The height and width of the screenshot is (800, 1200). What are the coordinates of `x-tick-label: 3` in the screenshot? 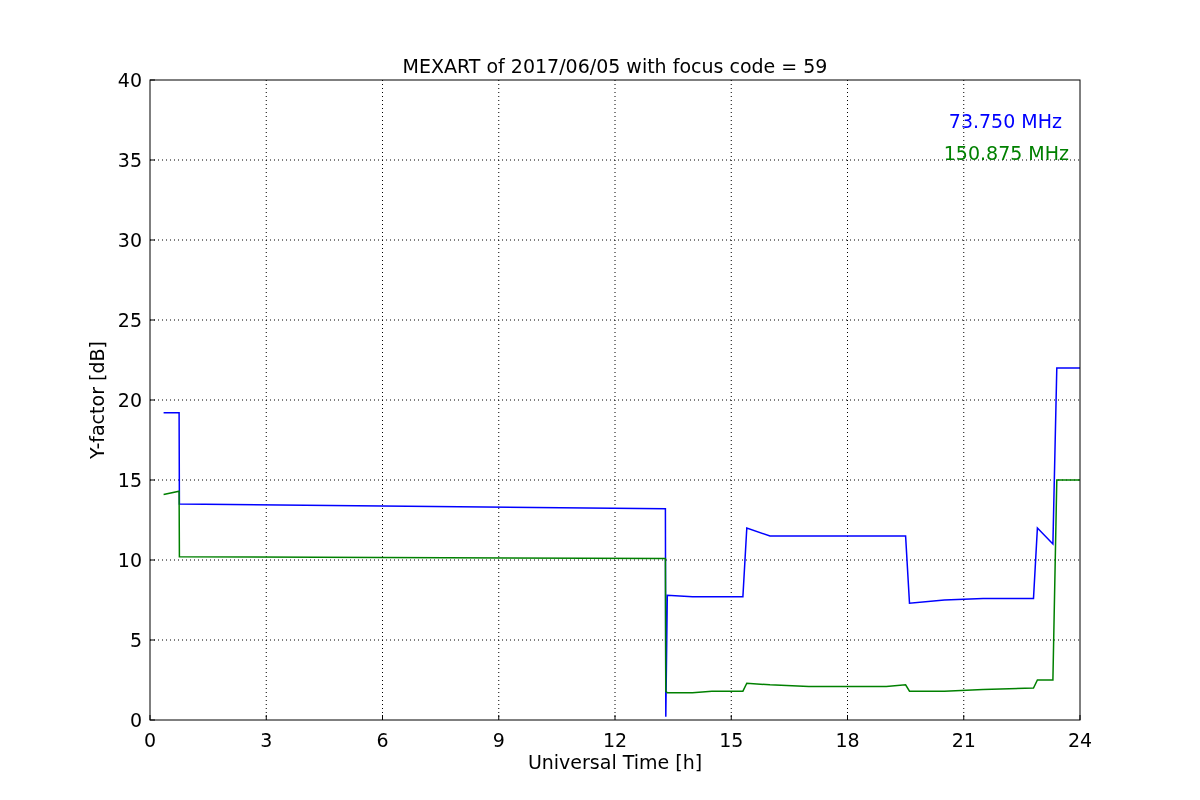 It's located at (266, 740).